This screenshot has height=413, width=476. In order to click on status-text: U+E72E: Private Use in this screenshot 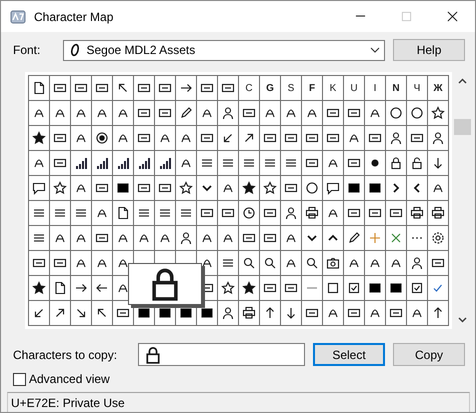, I will do `click(68, 403)`.